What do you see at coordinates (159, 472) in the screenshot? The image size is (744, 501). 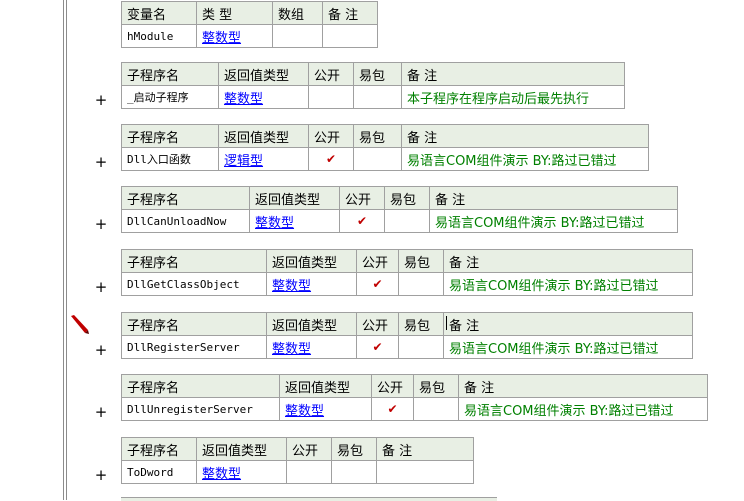 I see `sub-name-cell: ToDword` at bounding box center [159, 472].